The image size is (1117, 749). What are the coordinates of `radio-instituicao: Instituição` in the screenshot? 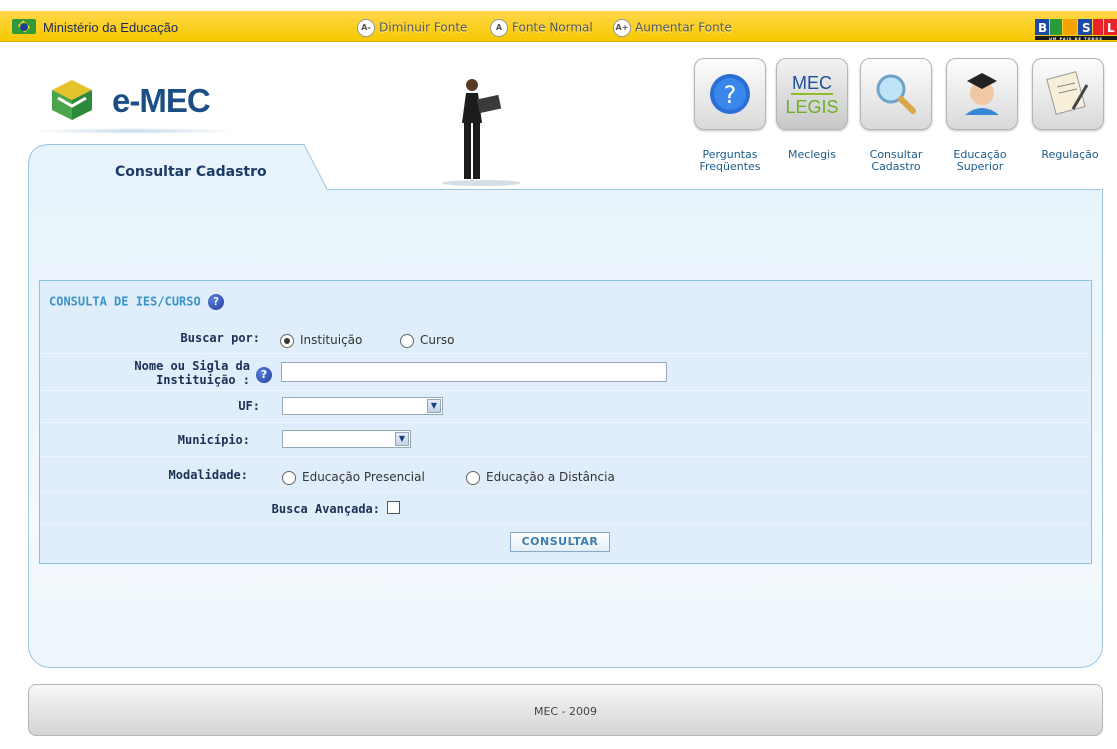 It's located at (321, 340).